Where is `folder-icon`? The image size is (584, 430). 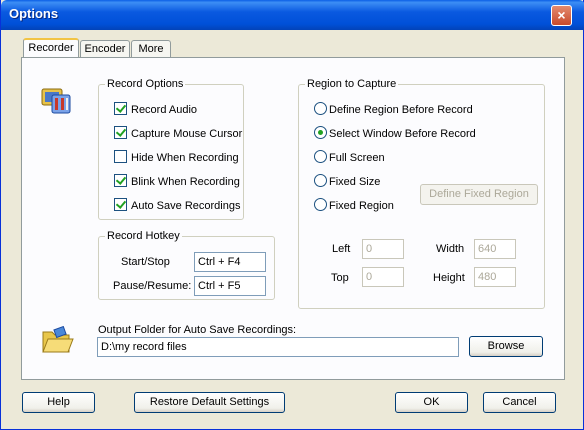
folder-icon is located at coordinates (57, 340).